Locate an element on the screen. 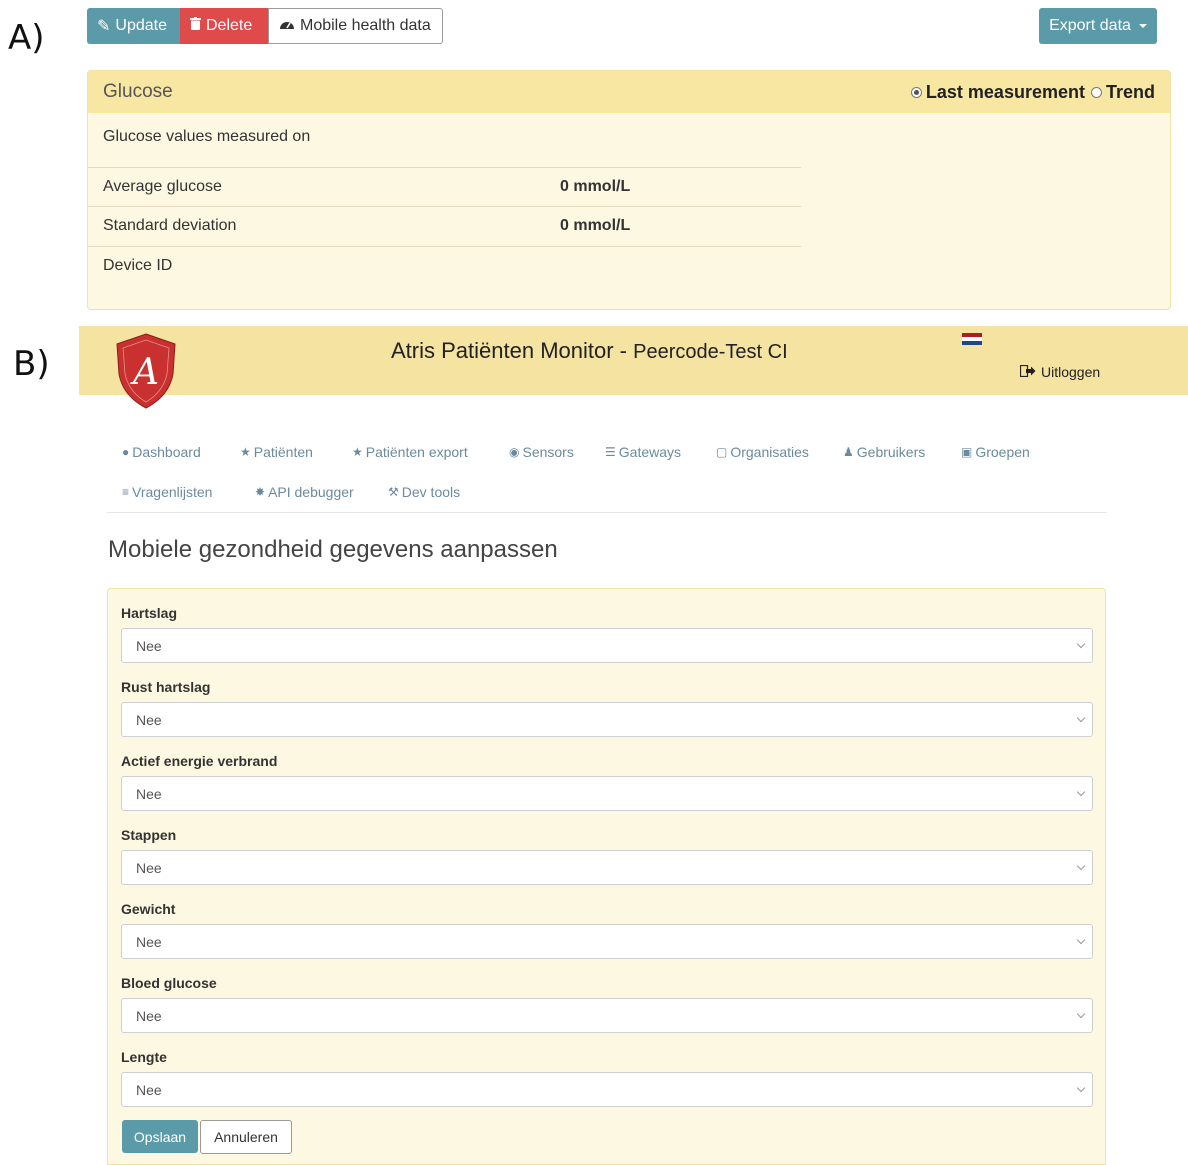 This screenshot has height=1165, width=1188. dutch-flag-icon is located at coordinates (972, 339).